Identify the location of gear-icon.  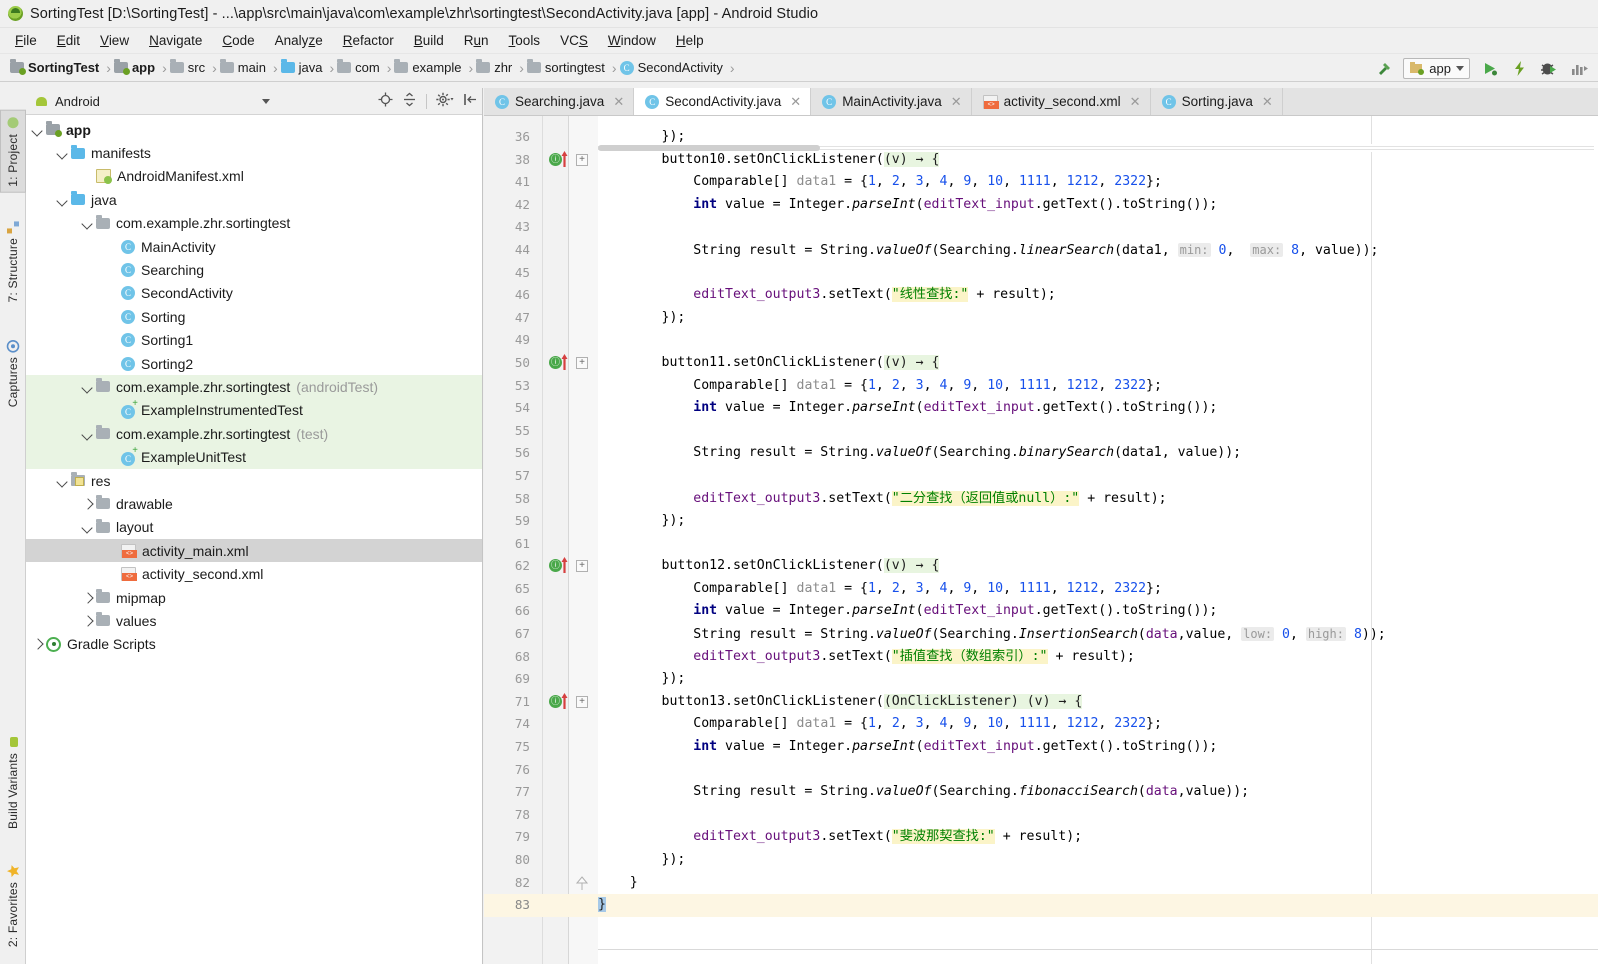
(445, 101).